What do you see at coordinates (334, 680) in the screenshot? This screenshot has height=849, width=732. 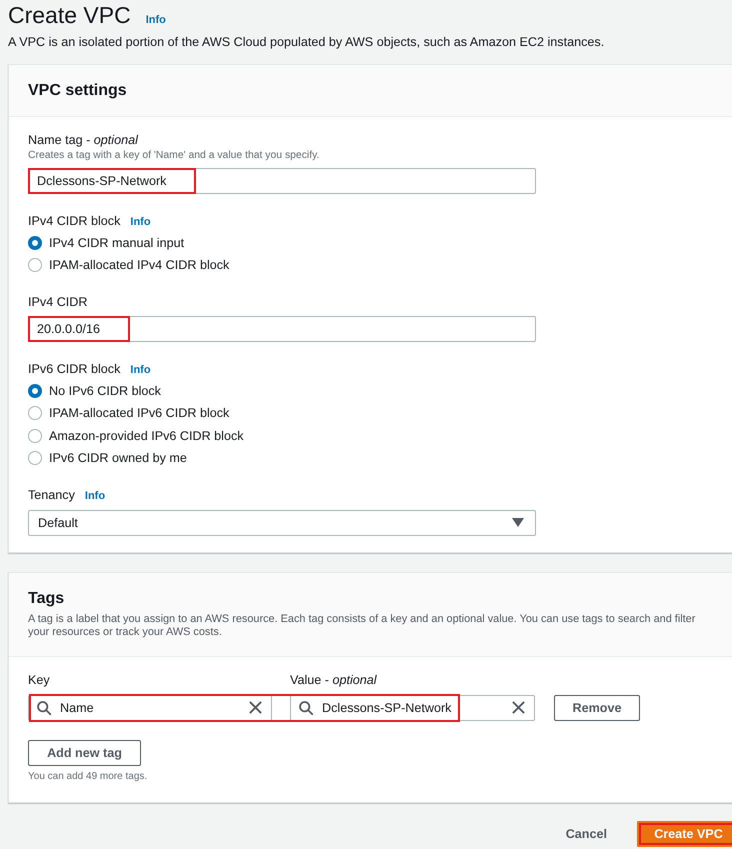 I see `field-label: Value - optional` at bounding box center [334, 680].